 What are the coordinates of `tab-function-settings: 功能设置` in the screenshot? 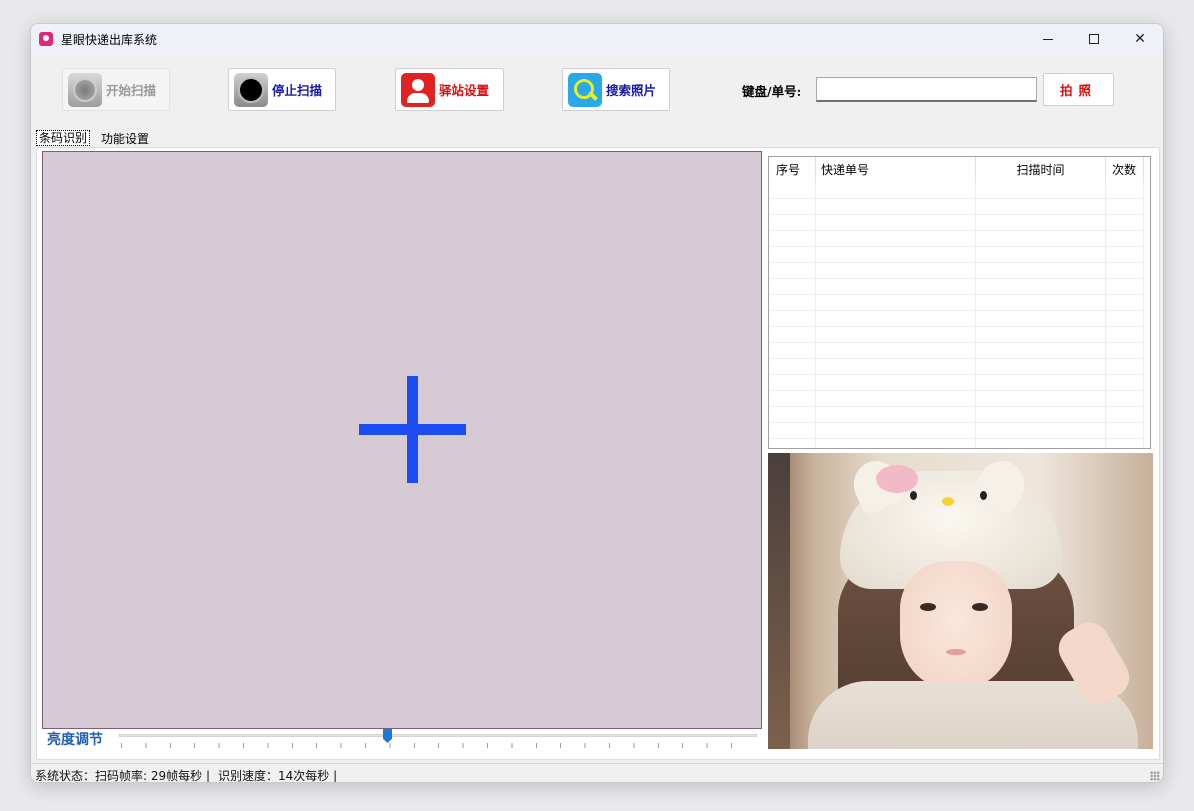 It's located at (125, 140).